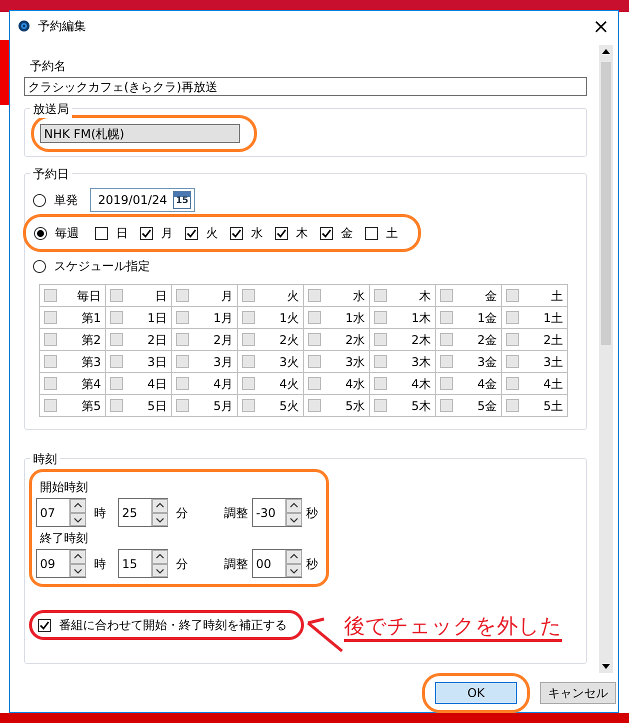 This screenshot has width=629, height=723. What do you see at coordinates (305, 86) in the screenshot?
I see `name-field: クラシックカフェ(きらクラ)再放送` at bounding box center [305, 86].